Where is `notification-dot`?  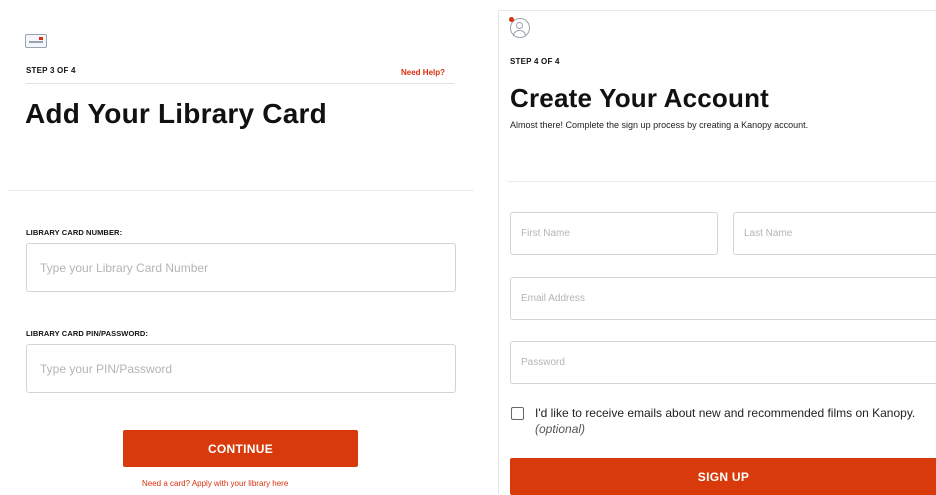
notification-dot is located at coordinates (511, 19).